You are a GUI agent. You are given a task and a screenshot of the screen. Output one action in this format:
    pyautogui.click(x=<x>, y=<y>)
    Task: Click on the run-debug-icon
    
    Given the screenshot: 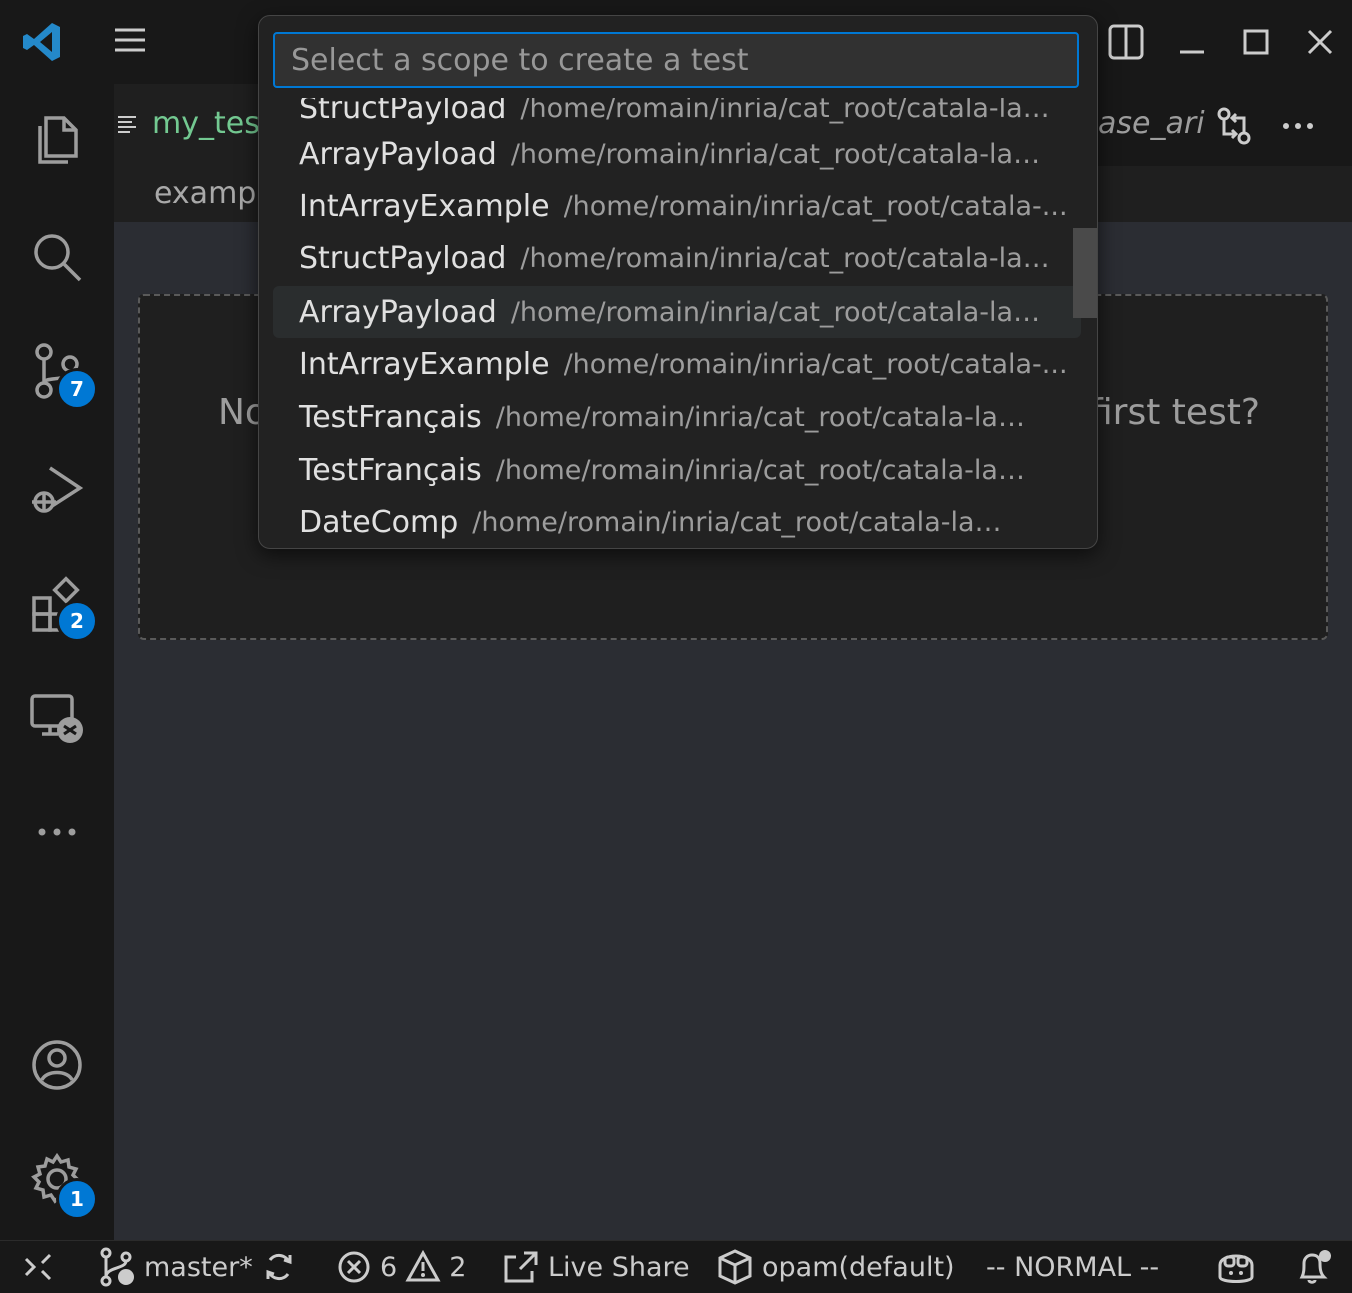 What is the action you would take?
    pyautogui.click(x=57, y=489)
    